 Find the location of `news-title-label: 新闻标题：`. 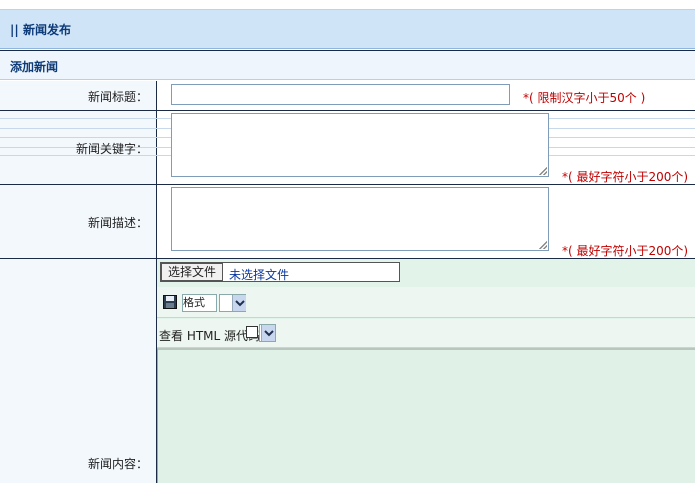

news-title-label: 新闻标题： is located at coordinates (117, 97).